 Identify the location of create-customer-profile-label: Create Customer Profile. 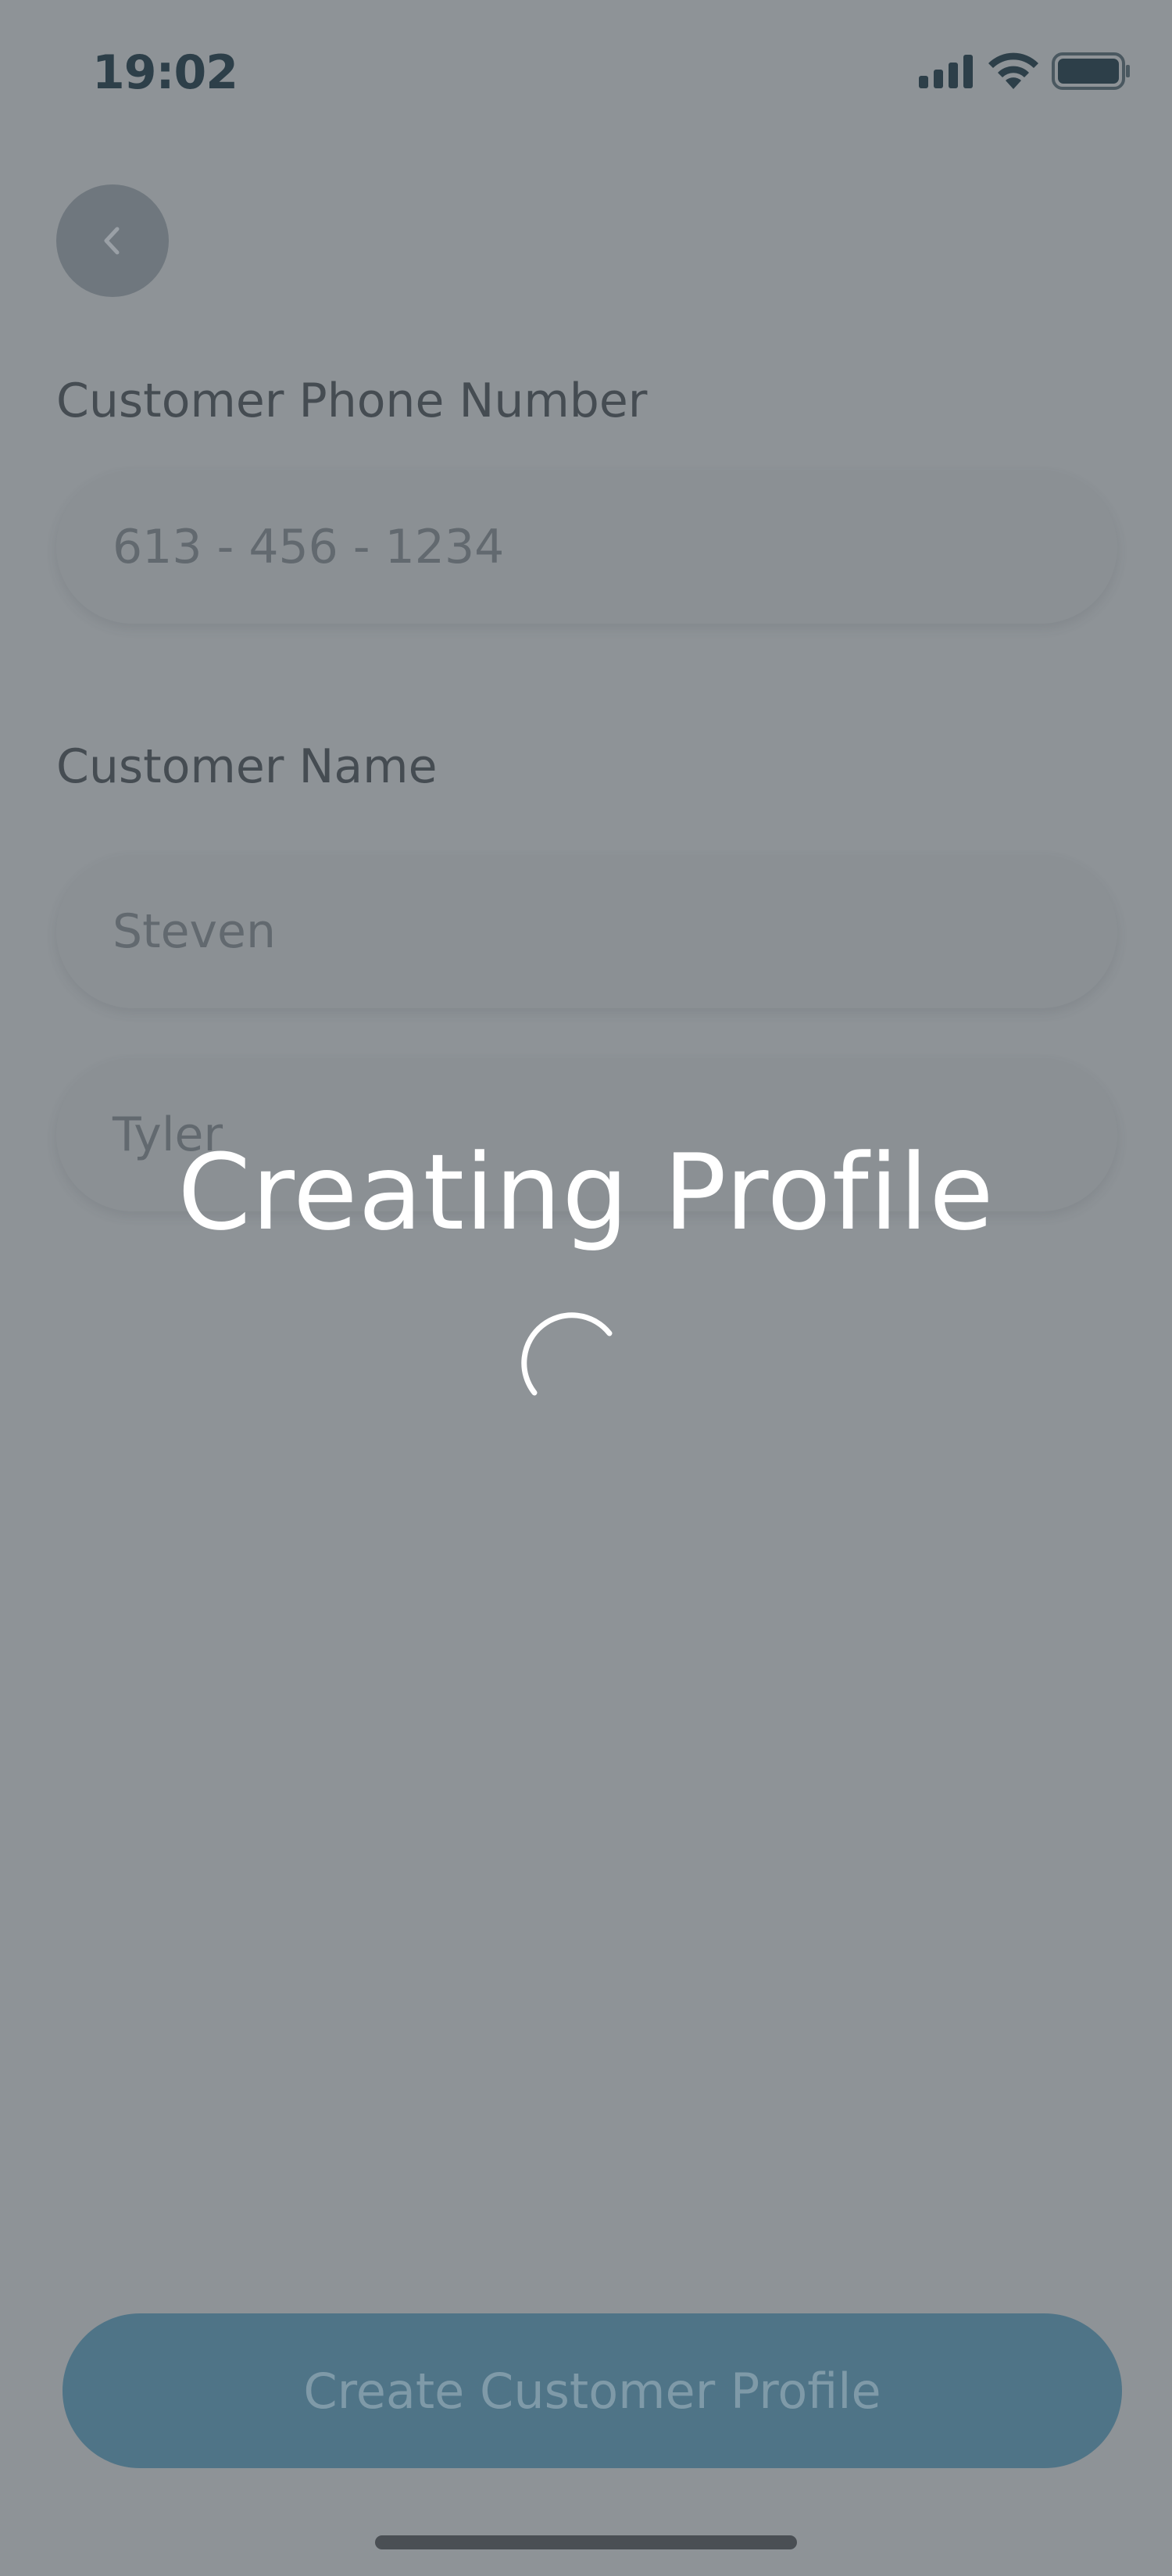
(592, 2391).